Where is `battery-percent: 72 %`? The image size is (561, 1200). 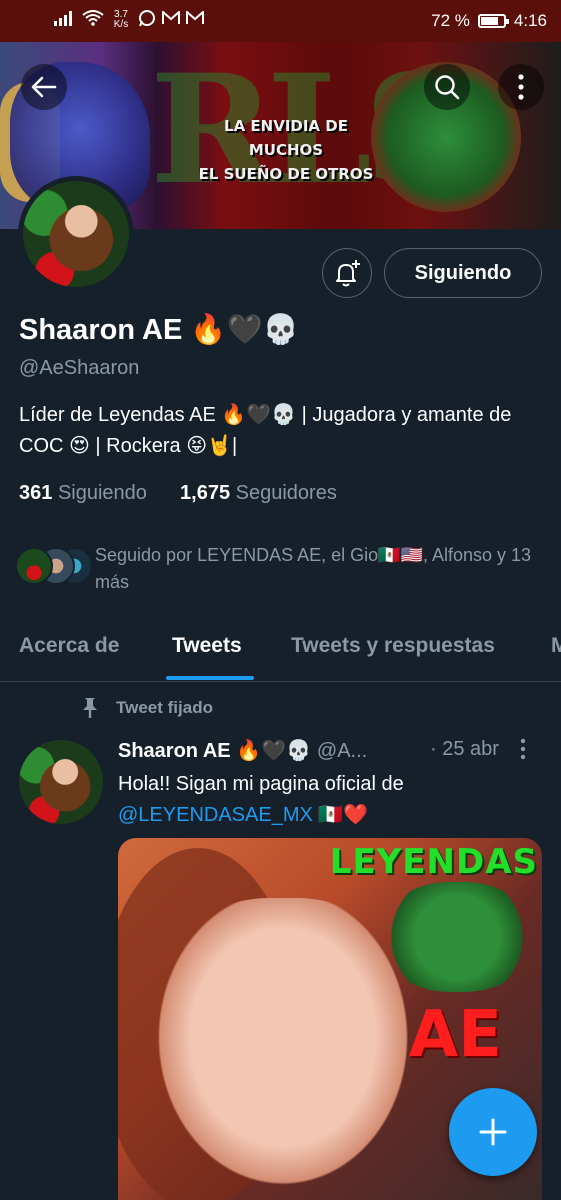 battery-percent: 72 % is located at coordinates (450, 20).